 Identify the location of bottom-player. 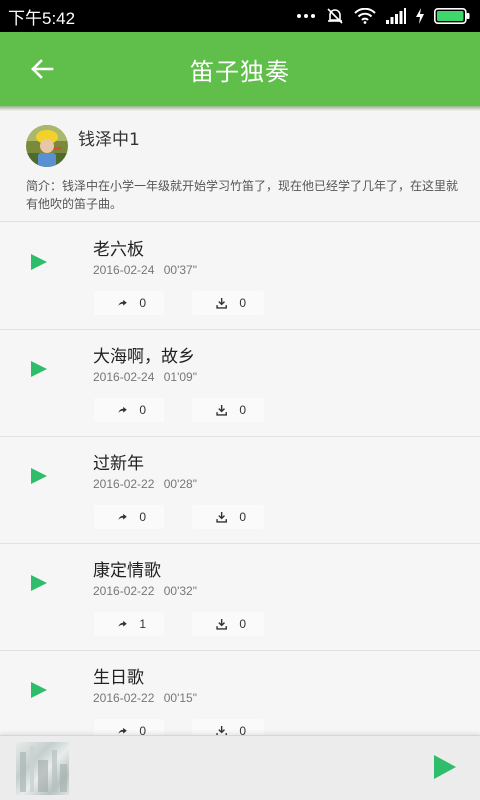
(240, 767).